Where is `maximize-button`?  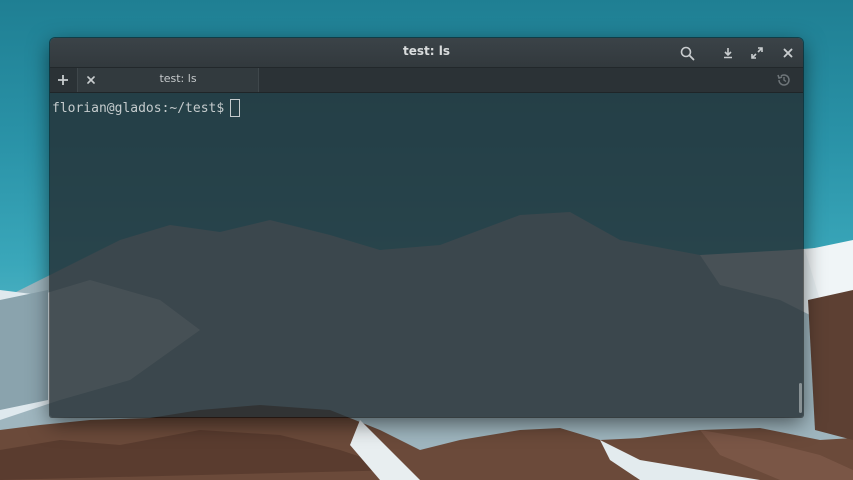 maximize-button is located at coordinates (757, 53).